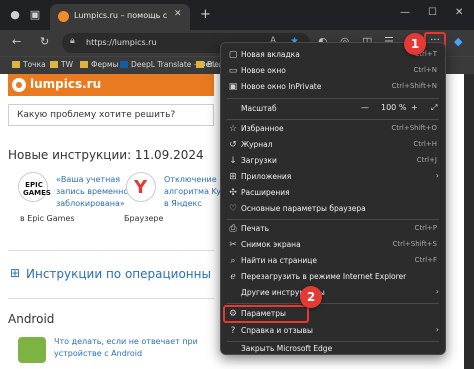 The height and width of the screenshot is (369, 474). Describe the element at coordinates (265, 192) in the screenshot. I see `menu-item-label: Расширения` at that location.